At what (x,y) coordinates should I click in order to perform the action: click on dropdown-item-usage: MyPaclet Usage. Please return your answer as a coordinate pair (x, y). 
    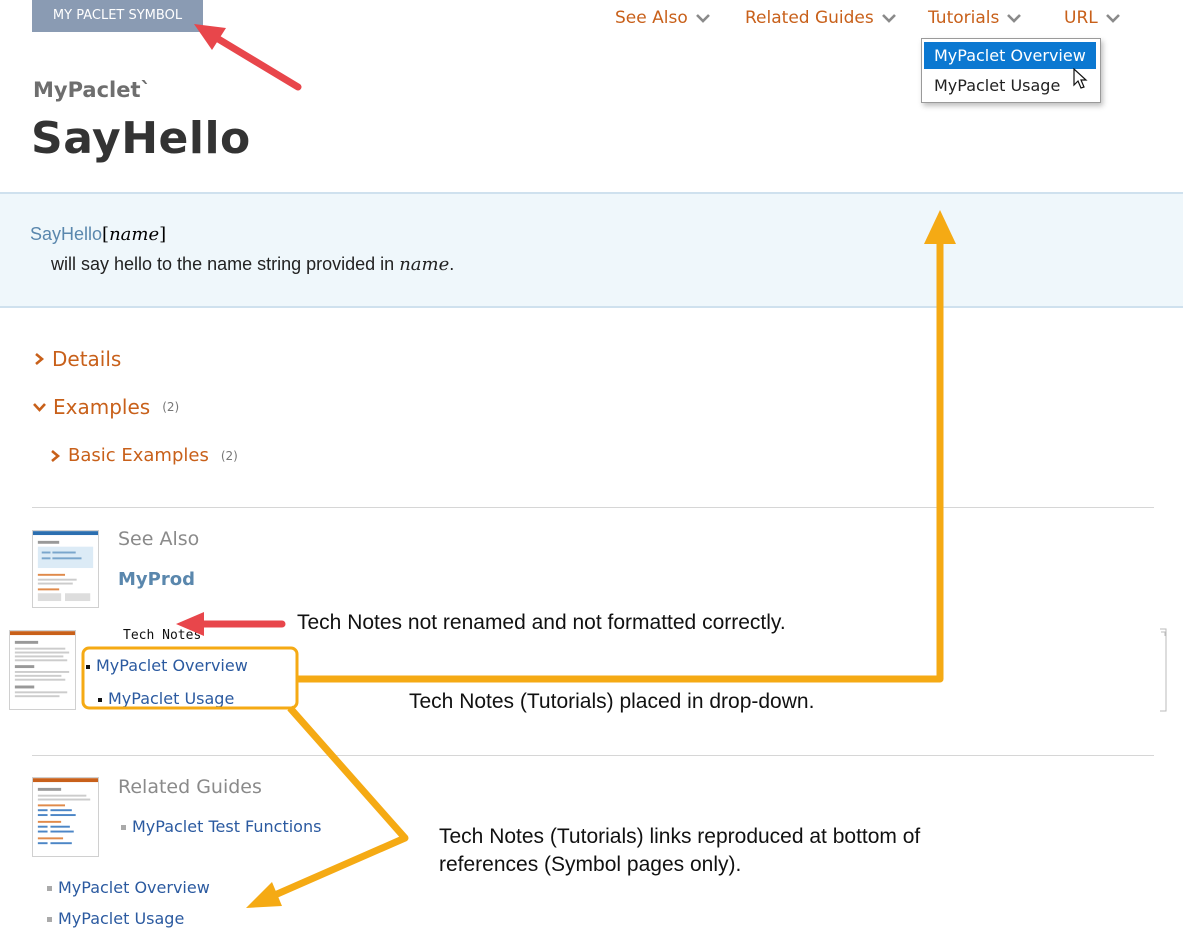
    Looking at the image, I should click on (1010, 85).